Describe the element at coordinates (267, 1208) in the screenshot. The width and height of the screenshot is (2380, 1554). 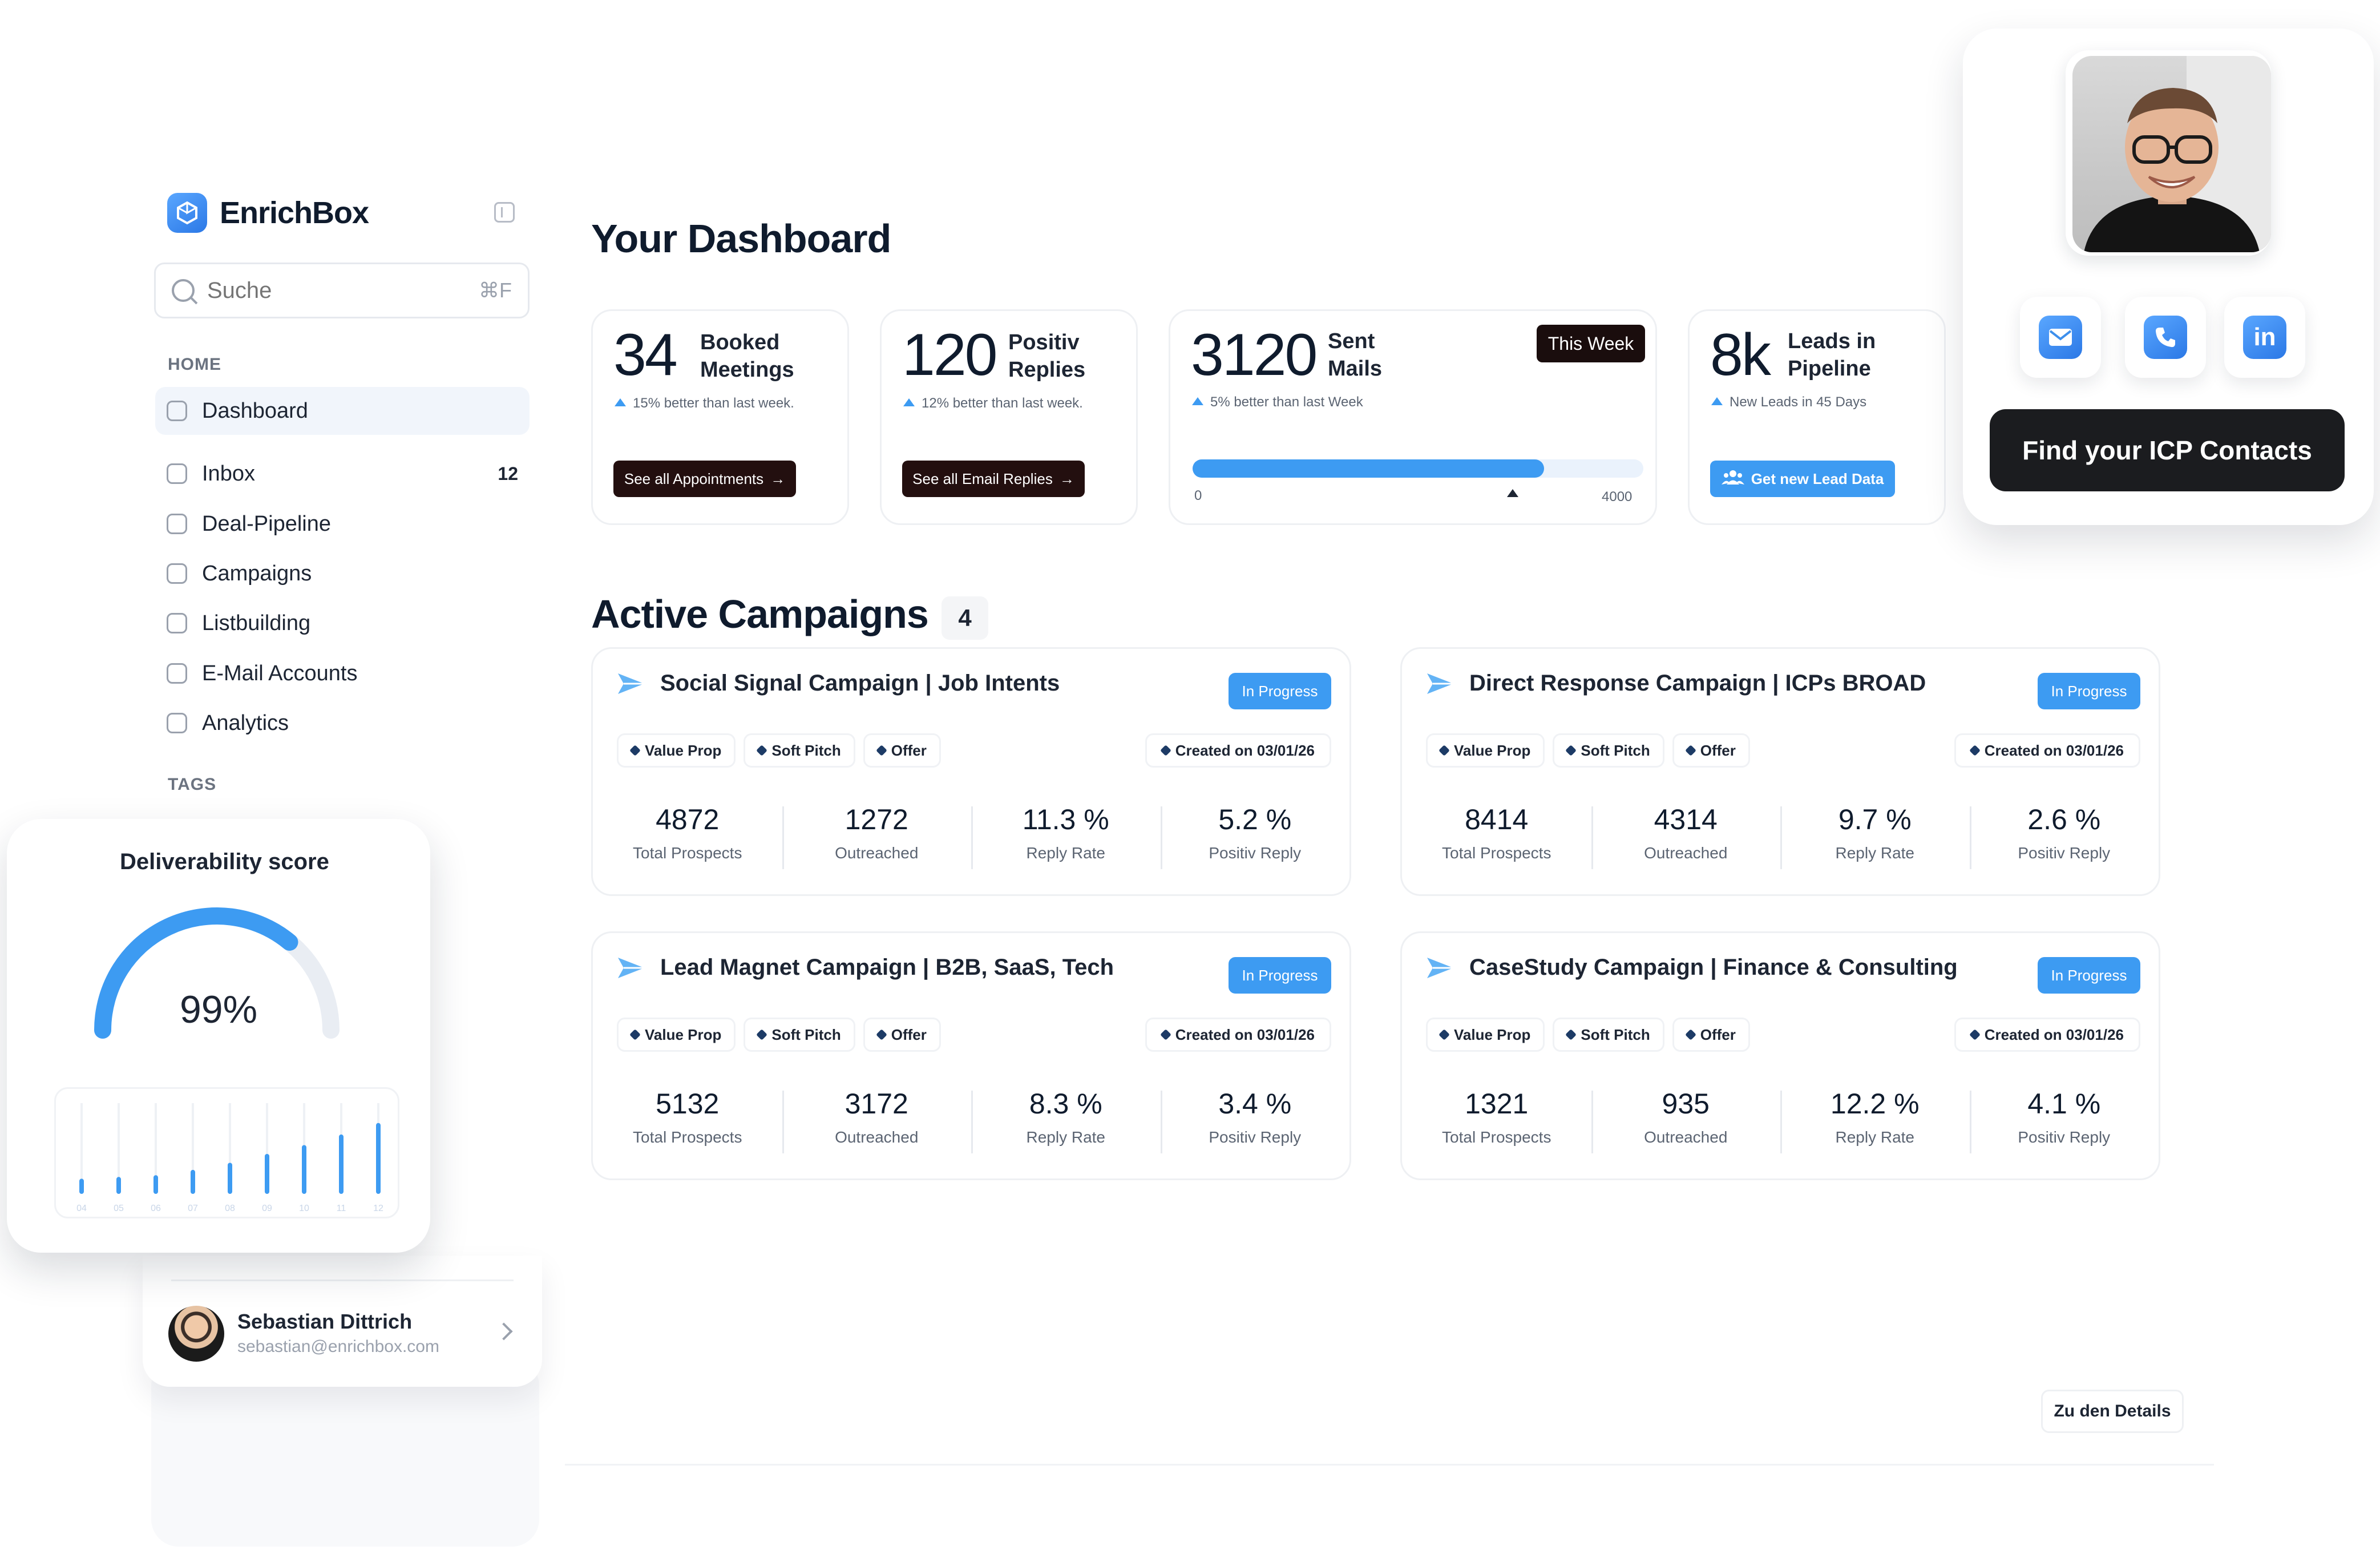
I see `bar-label: 09` at that location.